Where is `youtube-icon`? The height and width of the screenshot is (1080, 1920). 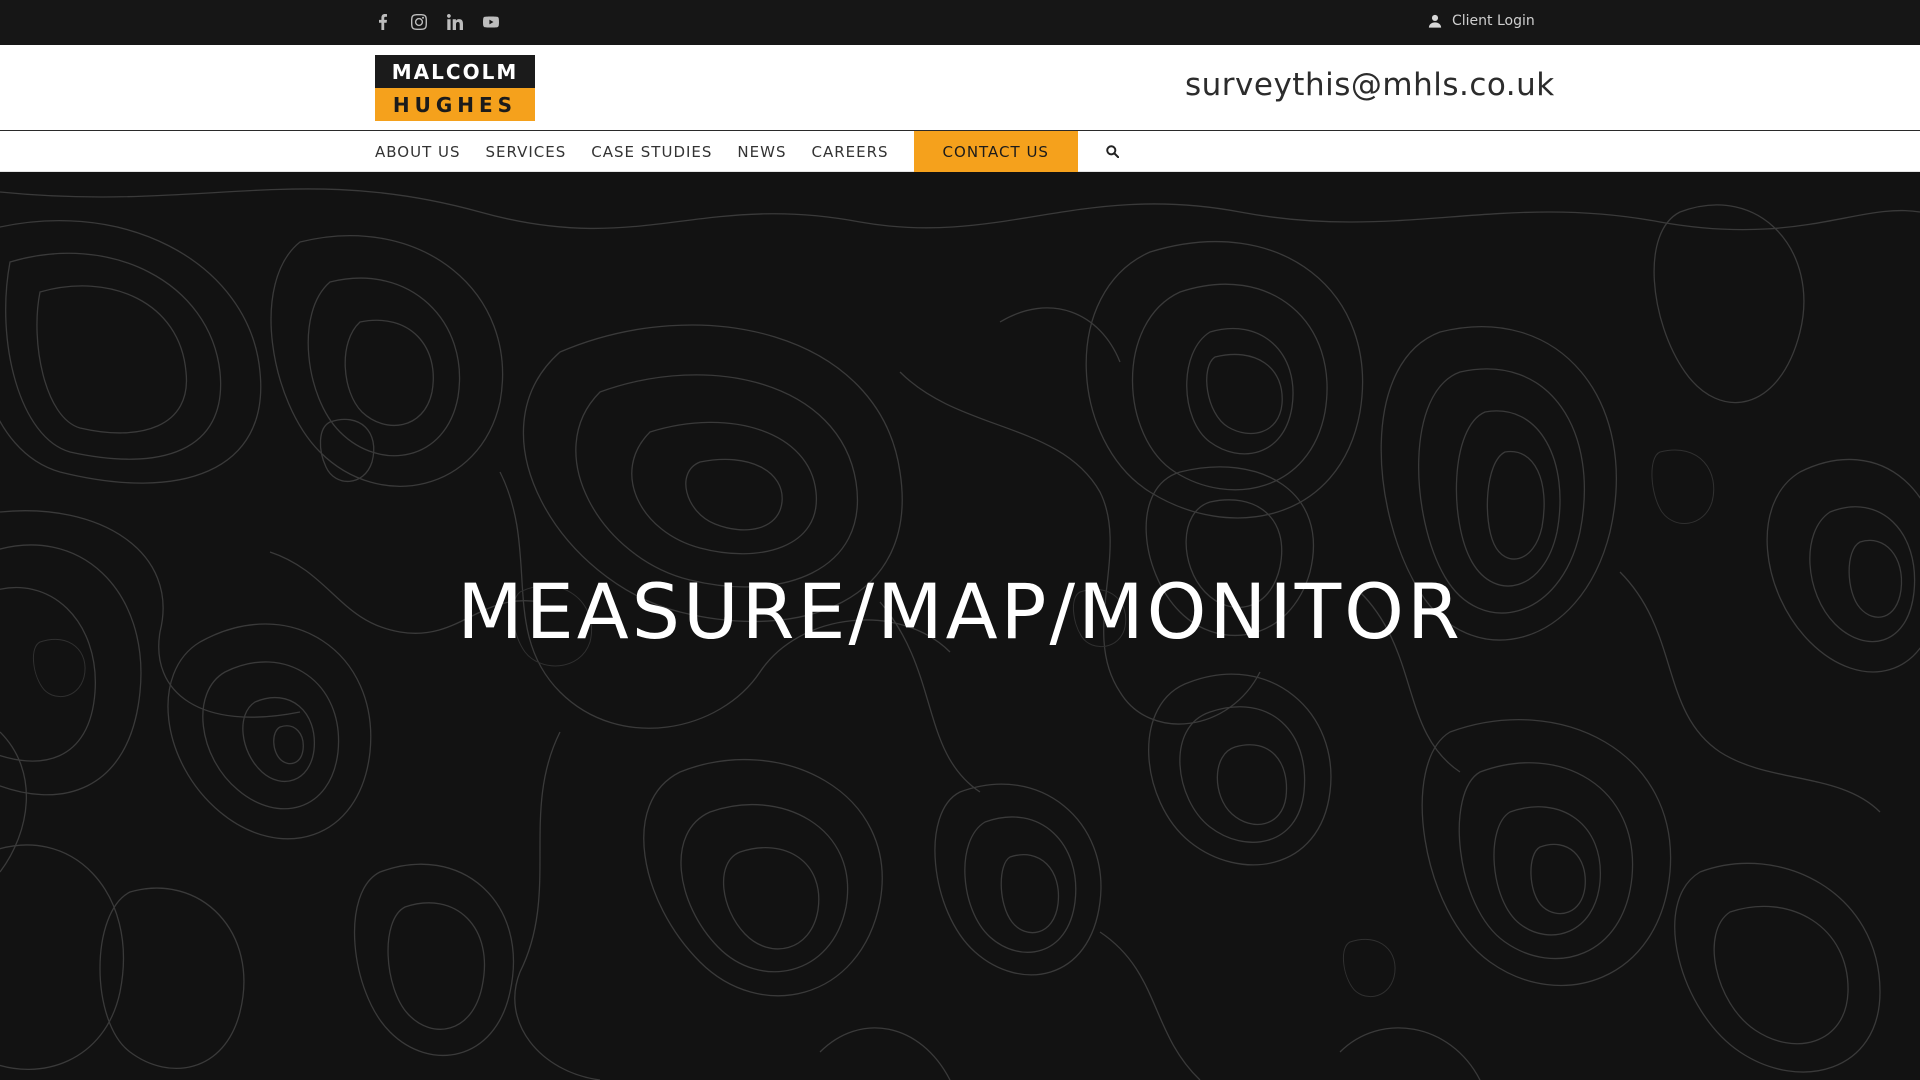 youtube-icon is located at coordinates (491, 22).